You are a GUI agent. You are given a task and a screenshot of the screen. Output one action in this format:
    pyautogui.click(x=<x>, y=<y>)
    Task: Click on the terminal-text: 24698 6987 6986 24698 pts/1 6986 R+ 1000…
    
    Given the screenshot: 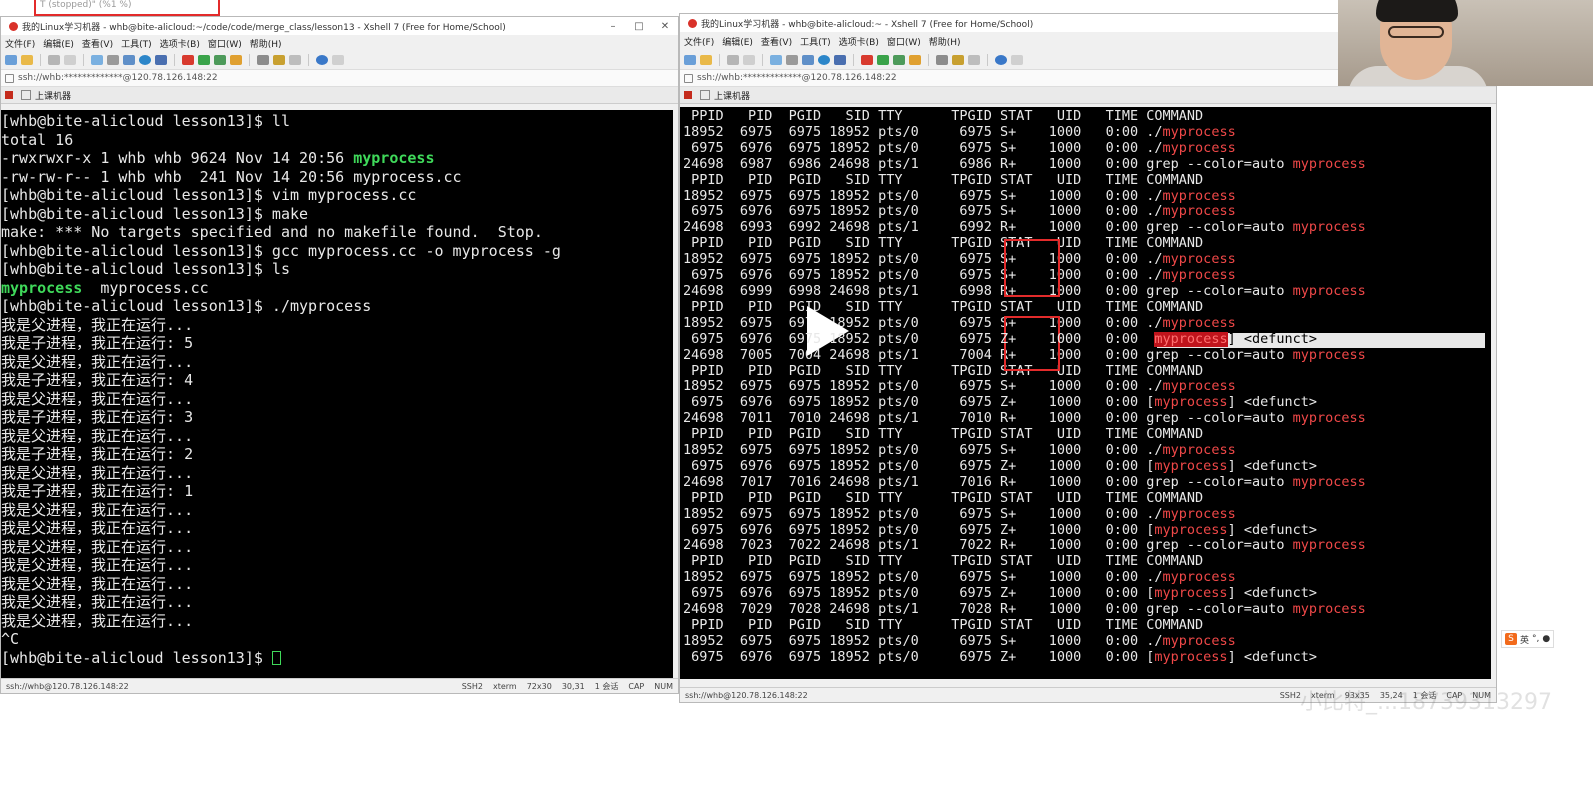 What is the action you would take?
    pyautogui.click(x=988, y=164)
    